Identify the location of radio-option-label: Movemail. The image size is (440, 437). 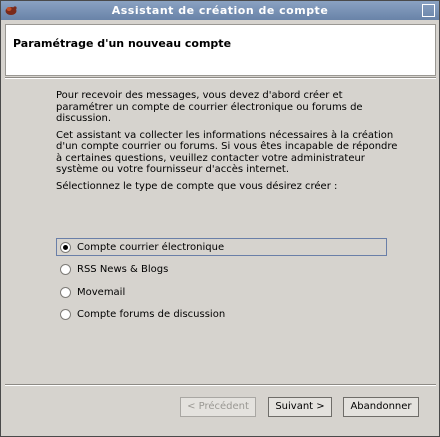
(101, 292).